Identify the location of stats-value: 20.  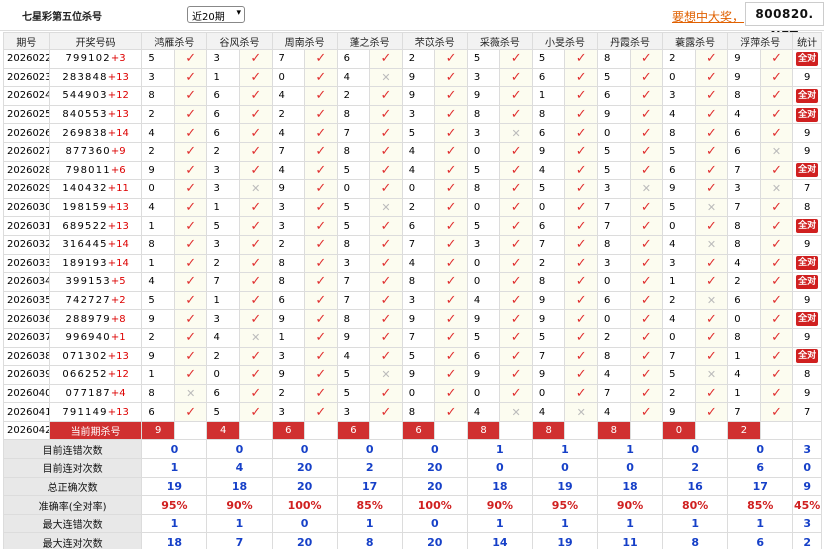
(304, 486).